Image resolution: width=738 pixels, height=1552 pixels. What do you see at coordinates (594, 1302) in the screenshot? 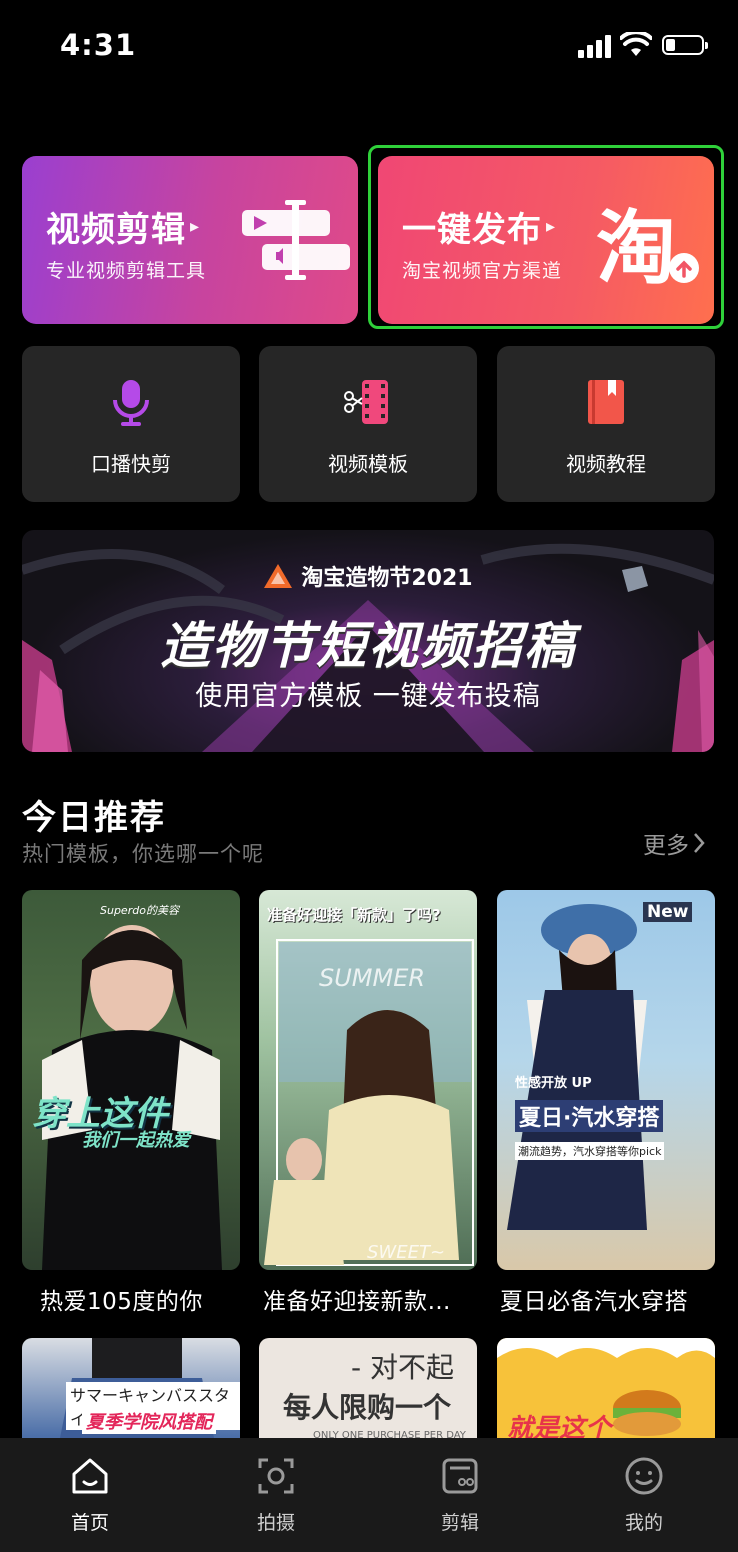
I see `template-caption: 夏日必备汽水穿搭` at bounding box center [594, 1302].